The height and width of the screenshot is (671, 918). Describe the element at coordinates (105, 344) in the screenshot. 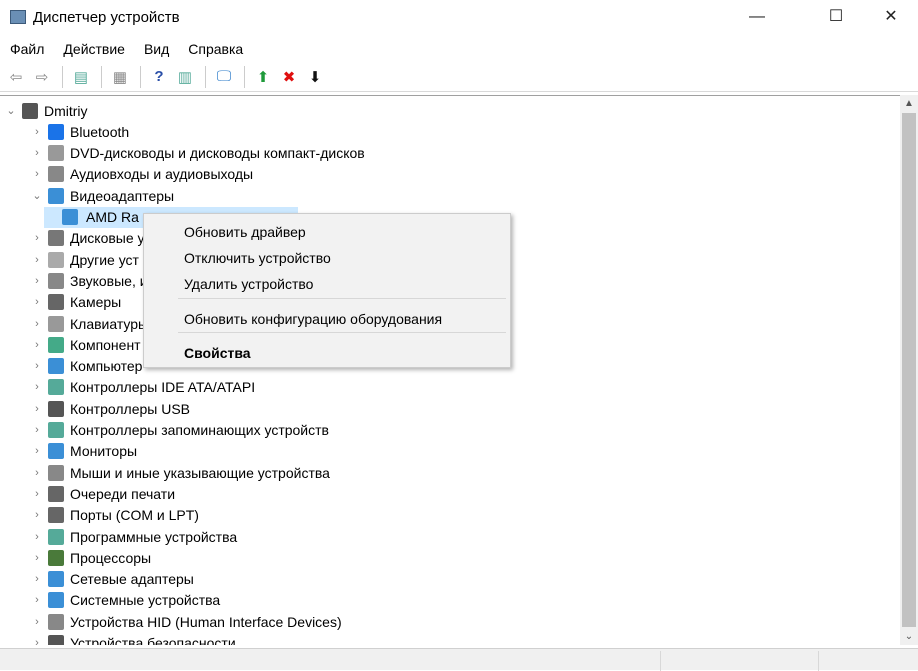

I see `tree-item-label: Компонент` at that location.